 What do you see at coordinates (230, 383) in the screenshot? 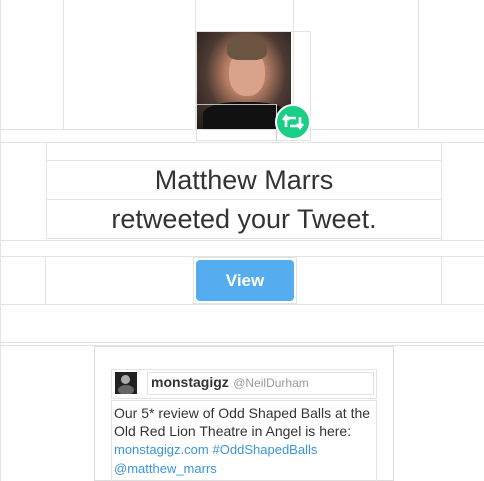
I see `tweet-author: monstagigz @NeilDurham` at bounding box center [230, 383].